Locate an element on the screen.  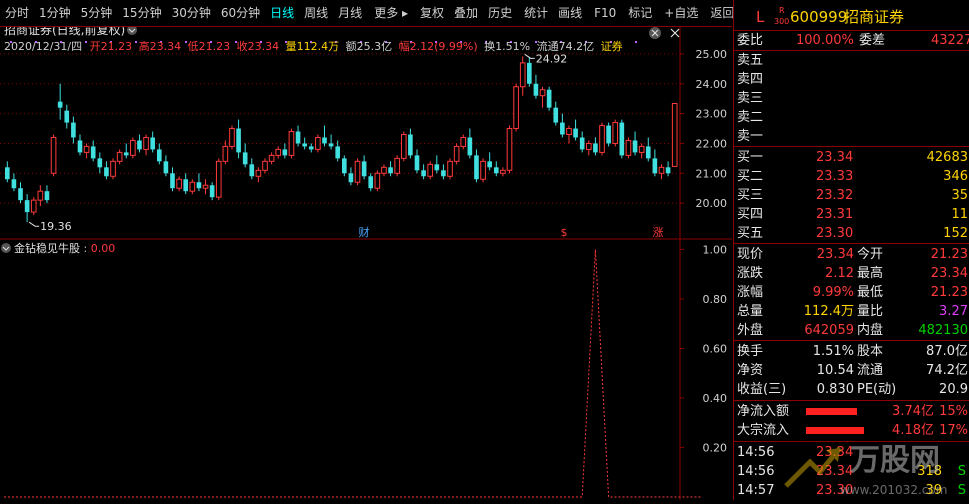
quote-float: 74.2亿 is located at coordinates (577, 46).